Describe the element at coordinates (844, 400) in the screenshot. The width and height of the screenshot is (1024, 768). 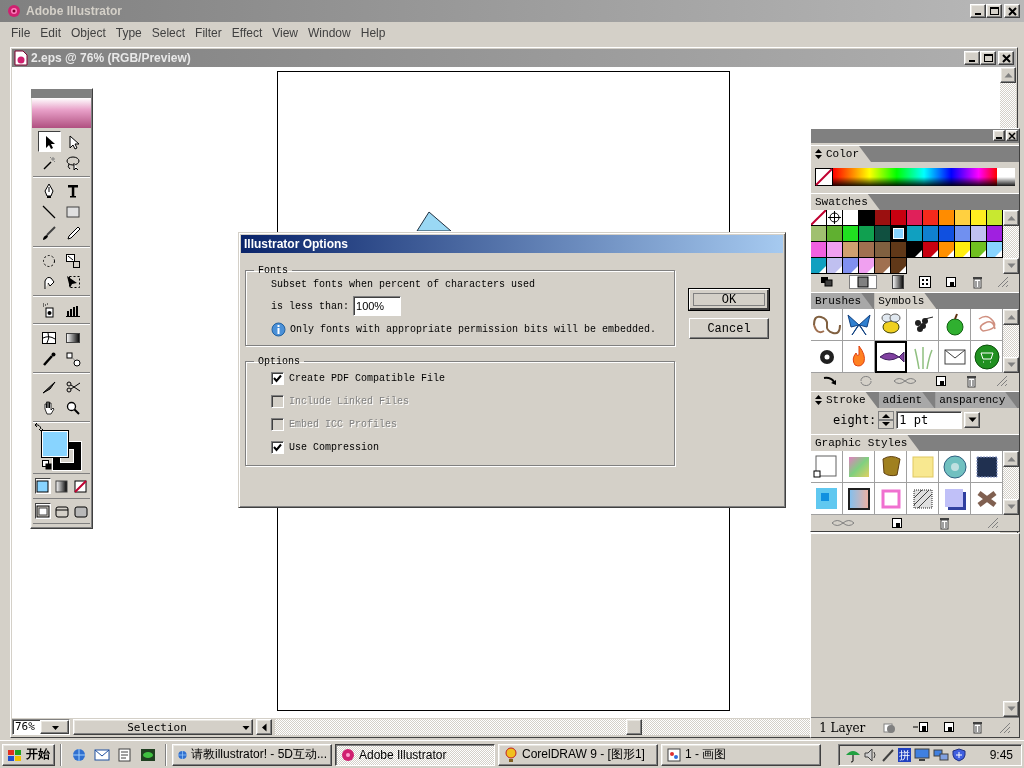
I see `palette-tab: Stroke` at that location.